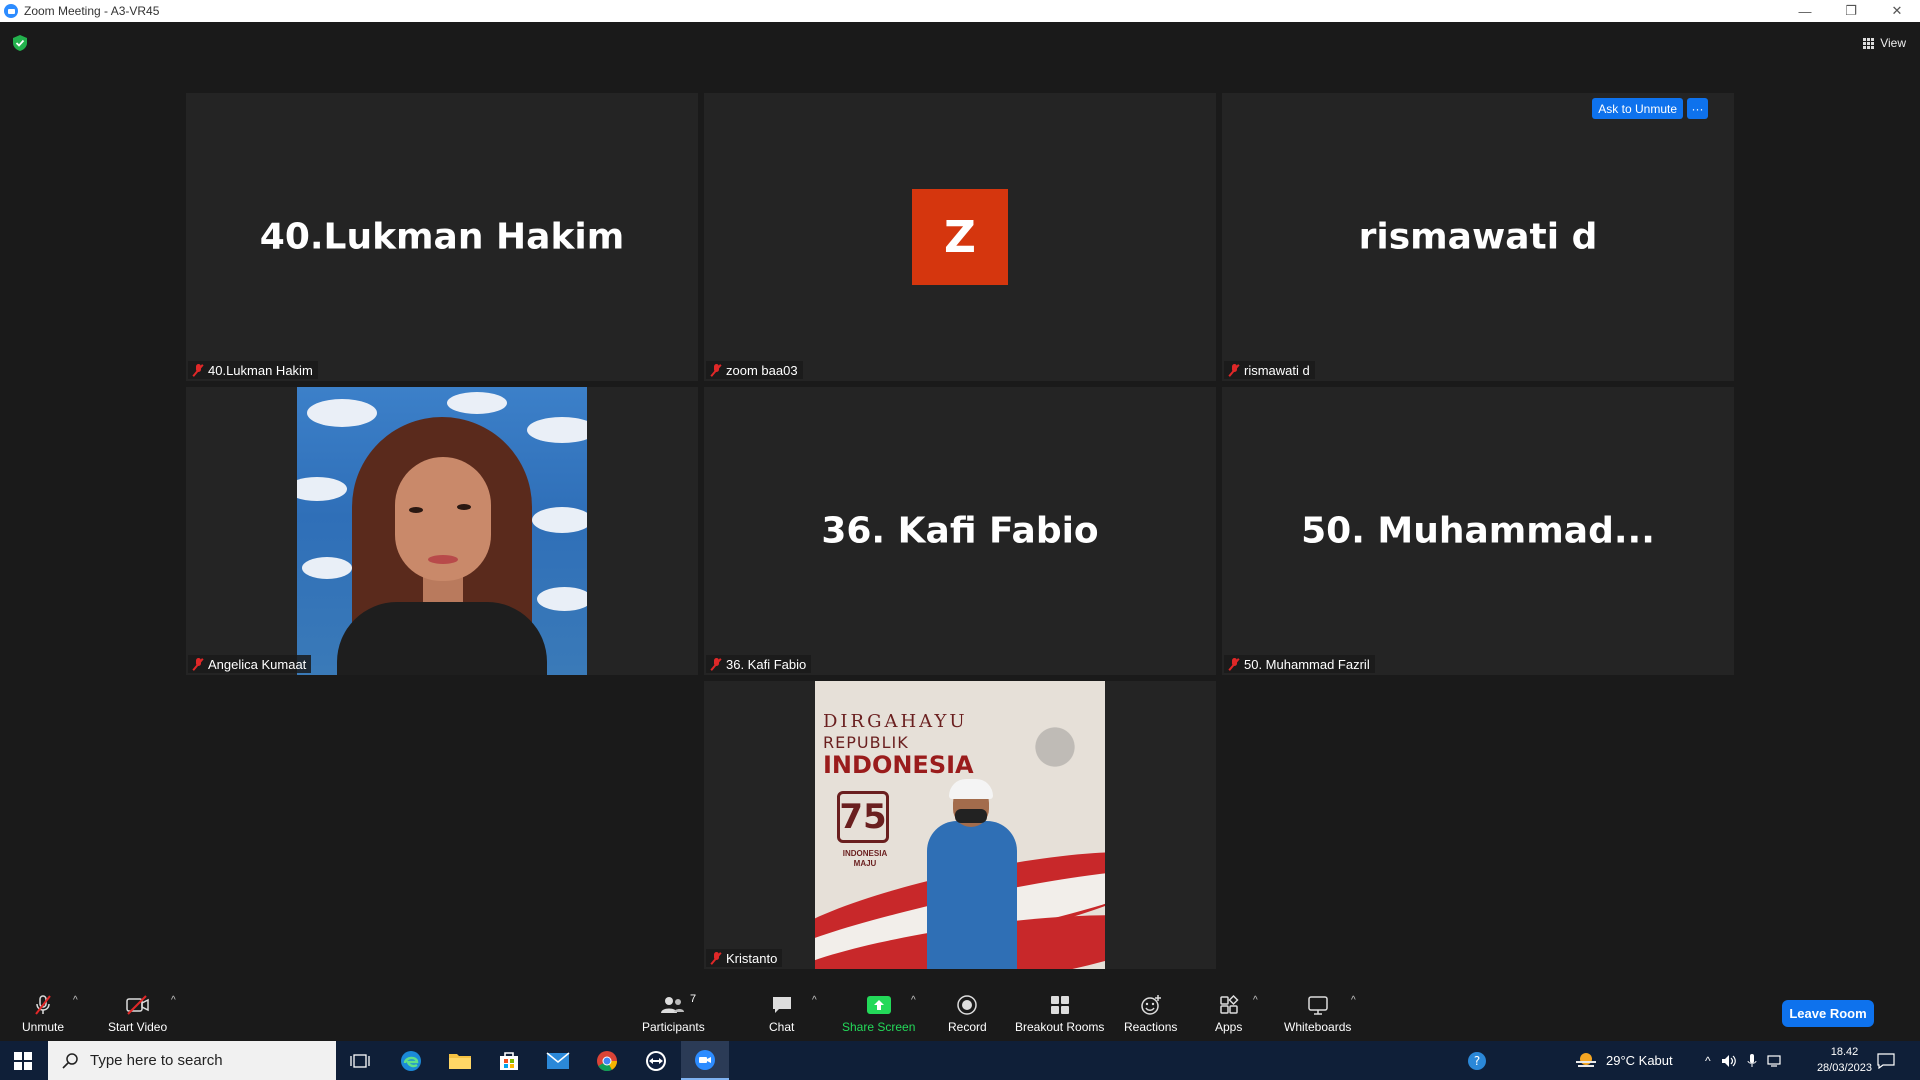  Describe the element at coordinates (260, 370) in the screenshot. I see `participant-name: 40.Lukman Hakim` at that location.